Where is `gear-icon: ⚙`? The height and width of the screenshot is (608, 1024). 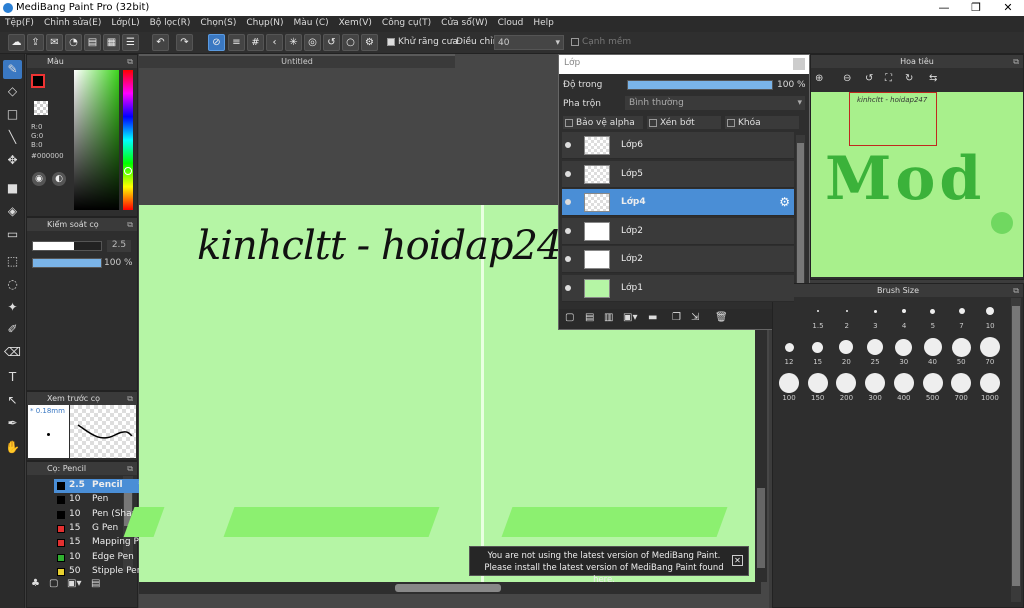 gear-icon: ⚙ is located at coordinates (784, 202).